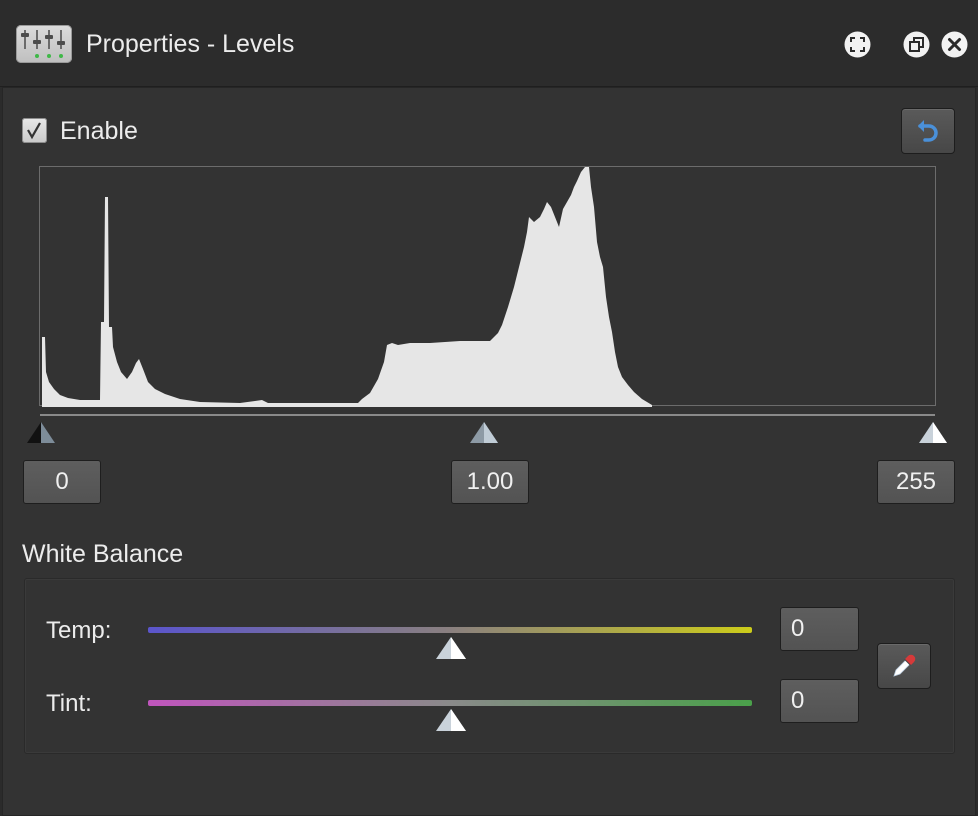 This screenshot has width=978, height=816. I want to click on title-bar: Properties - Levels, so click(489, 43).